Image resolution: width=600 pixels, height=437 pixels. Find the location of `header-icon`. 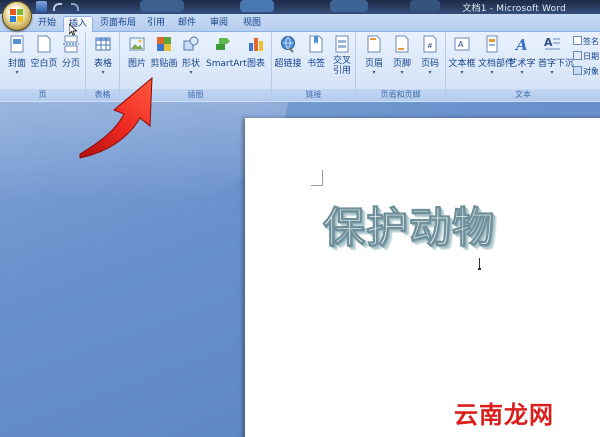

header-icon is located at coordinates (374, 44).